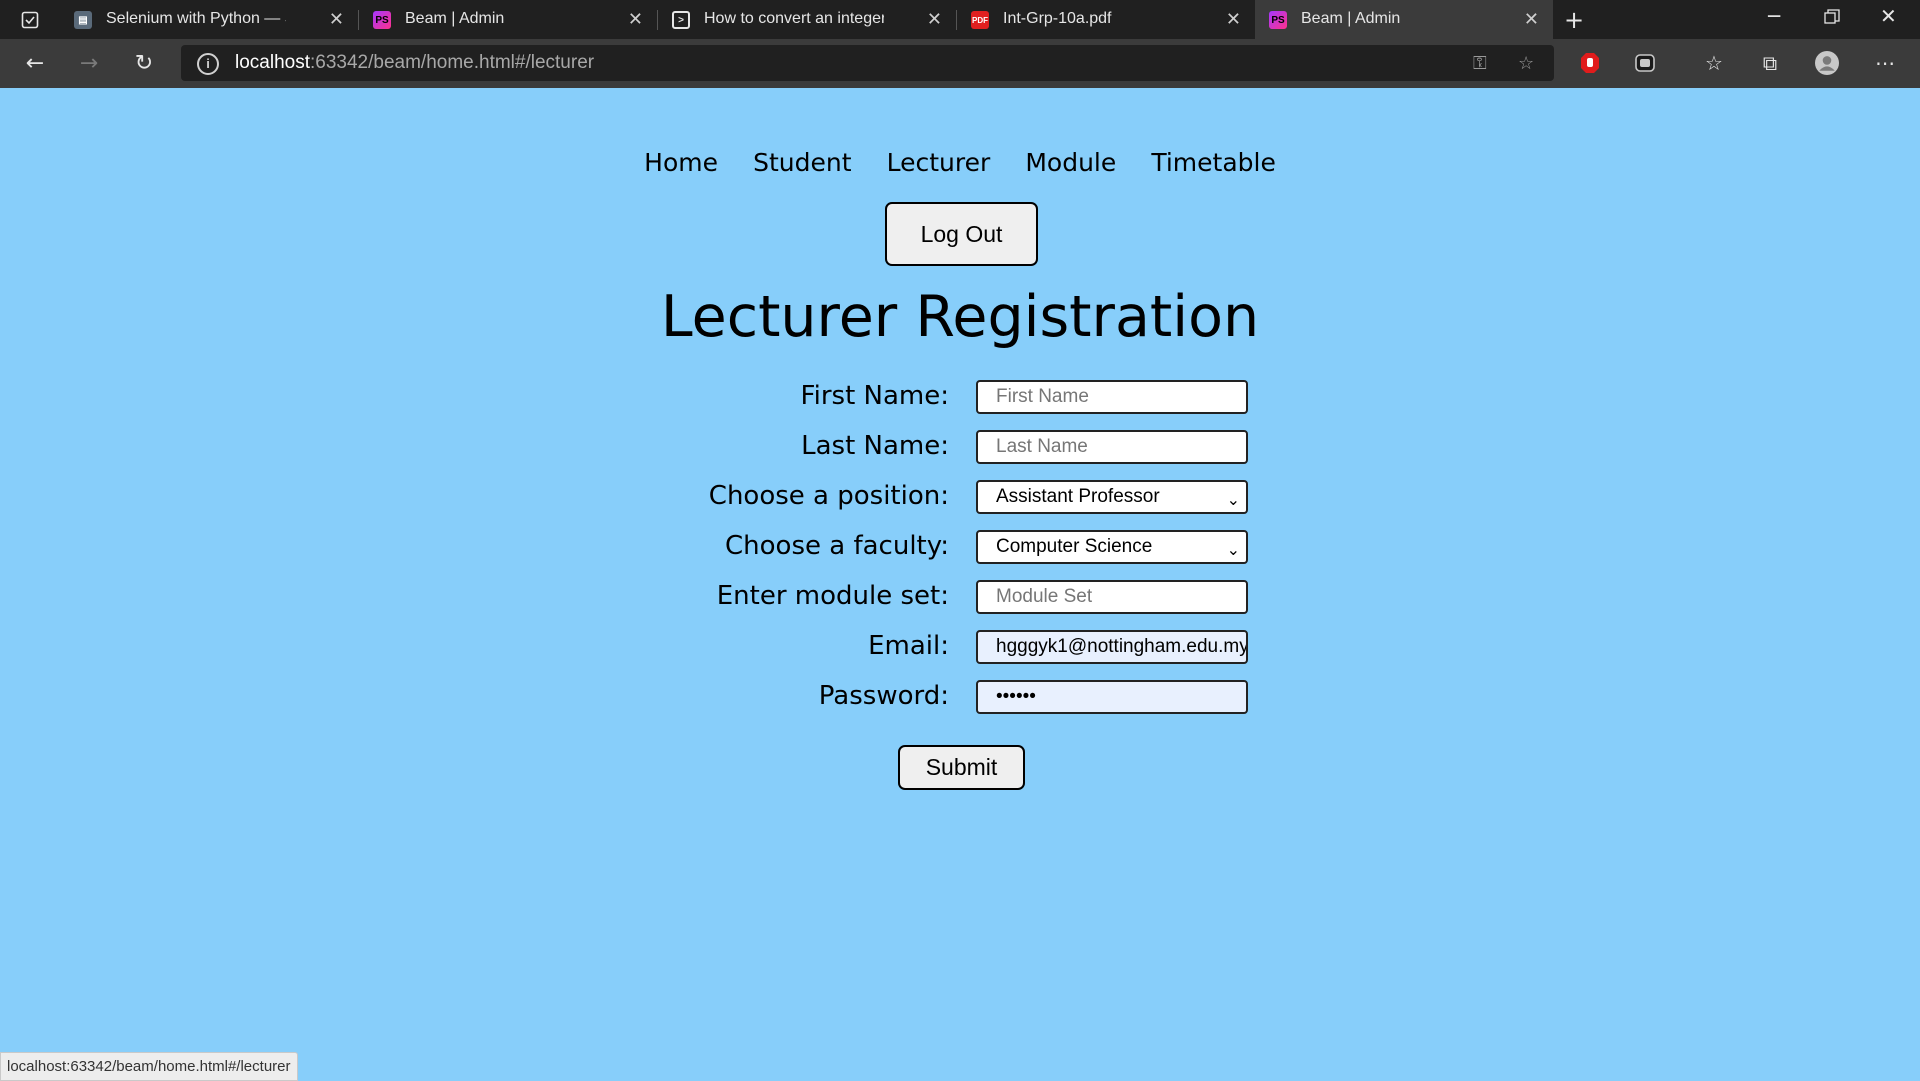 The image size is (1920, 1081). I want to click on new-tab-button: +, so click(1574, 20).